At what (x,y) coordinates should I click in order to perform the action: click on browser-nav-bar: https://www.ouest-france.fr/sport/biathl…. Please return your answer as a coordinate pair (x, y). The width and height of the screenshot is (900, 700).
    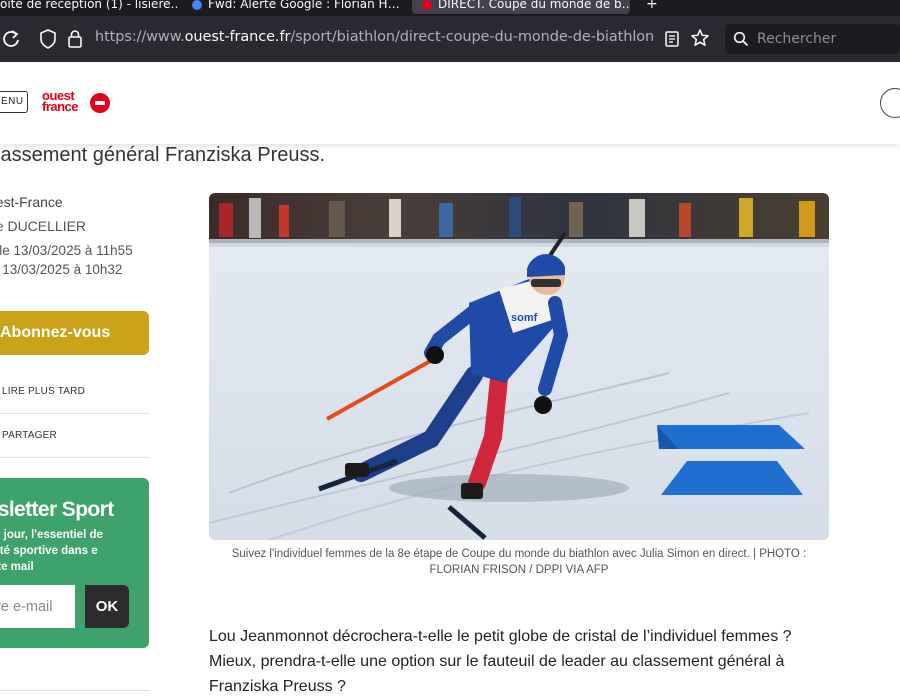
    Looking at the image, I should click on (450, 39).